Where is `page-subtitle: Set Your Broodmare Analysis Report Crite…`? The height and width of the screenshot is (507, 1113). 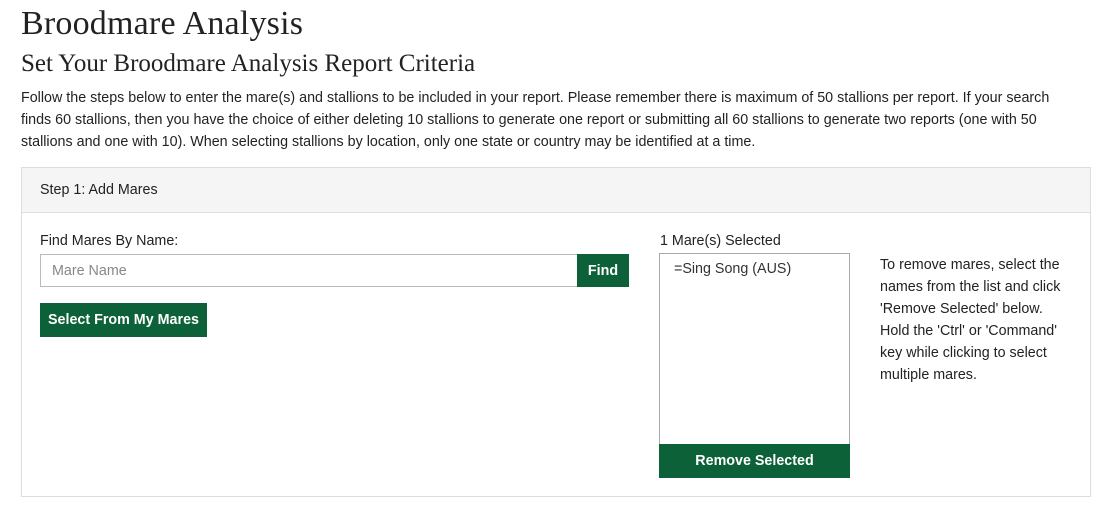 page-subtitle: Set Your Broodmare Analysis Report Crite… is located at coordinates (248, 63).